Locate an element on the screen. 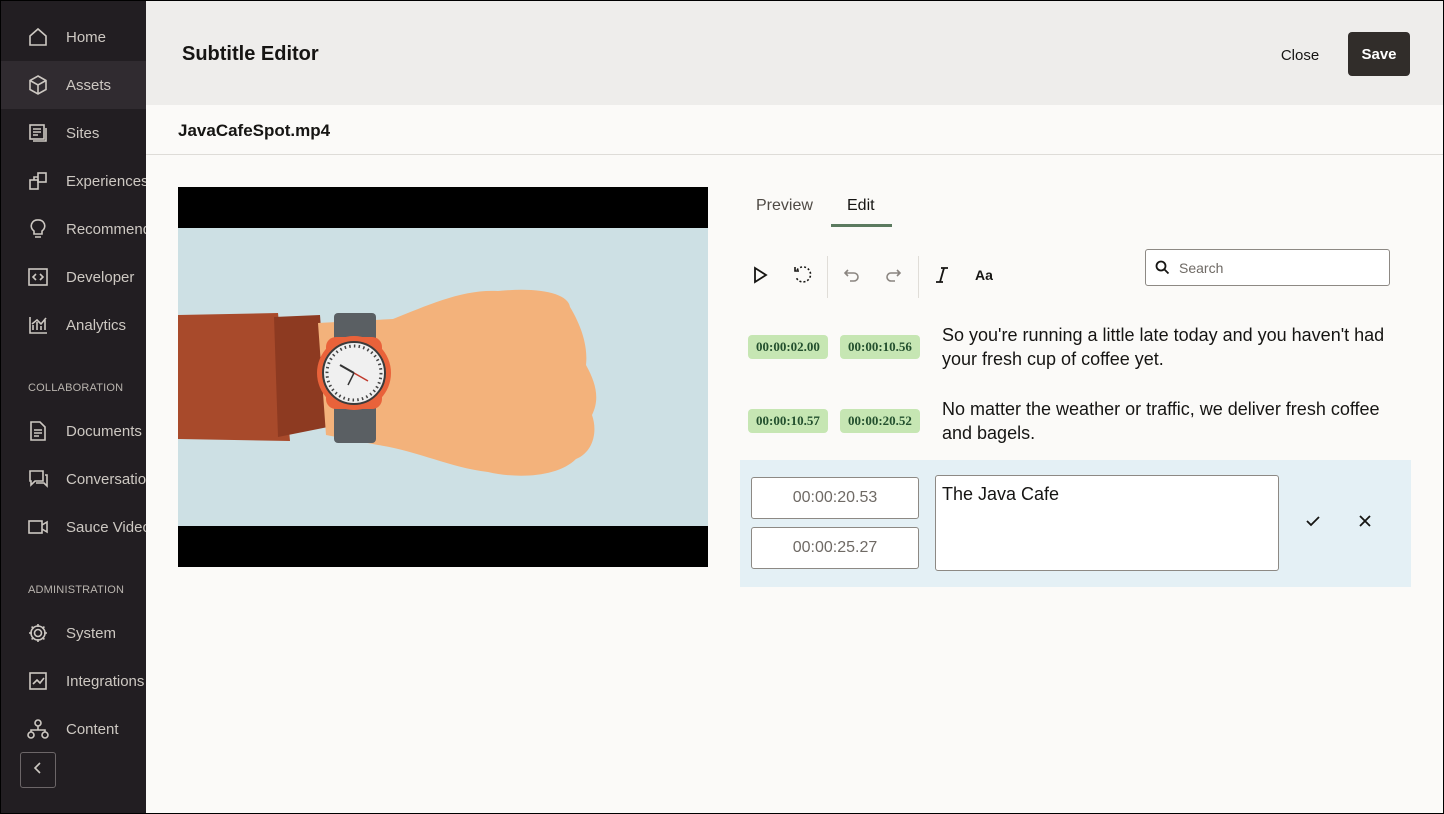 Image resolution: width=1444 pixels, height=814 pixels. sidebar-item-documents: Documents is located at coordinates (73, 431).